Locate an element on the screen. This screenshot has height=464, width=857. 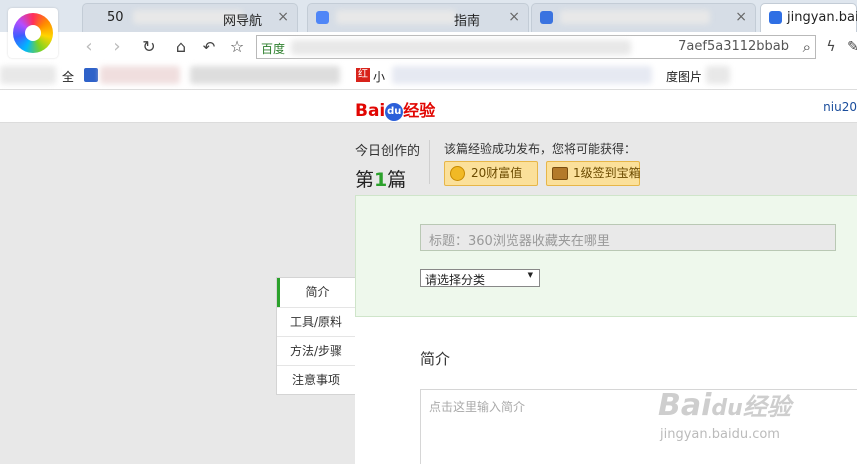
count-prefix: 第 is located at coordinates (365, 180).